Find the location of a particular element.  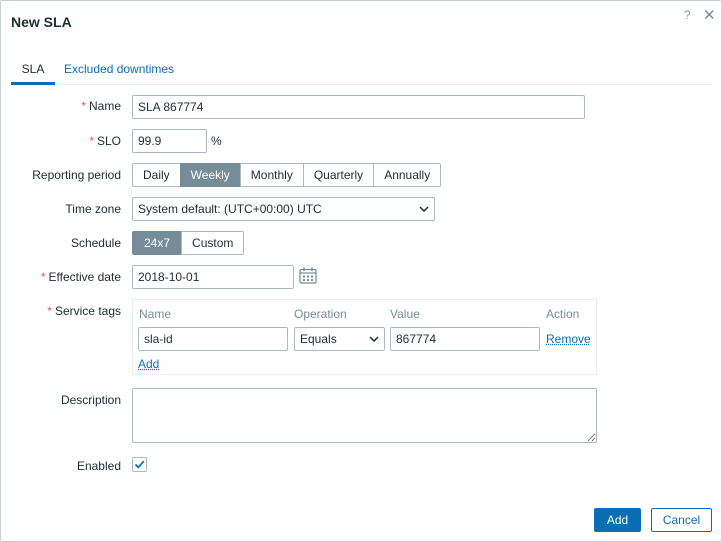

time-zone-select: System default: (UTC+00:00) UTC is located at coordinates (283, 209).